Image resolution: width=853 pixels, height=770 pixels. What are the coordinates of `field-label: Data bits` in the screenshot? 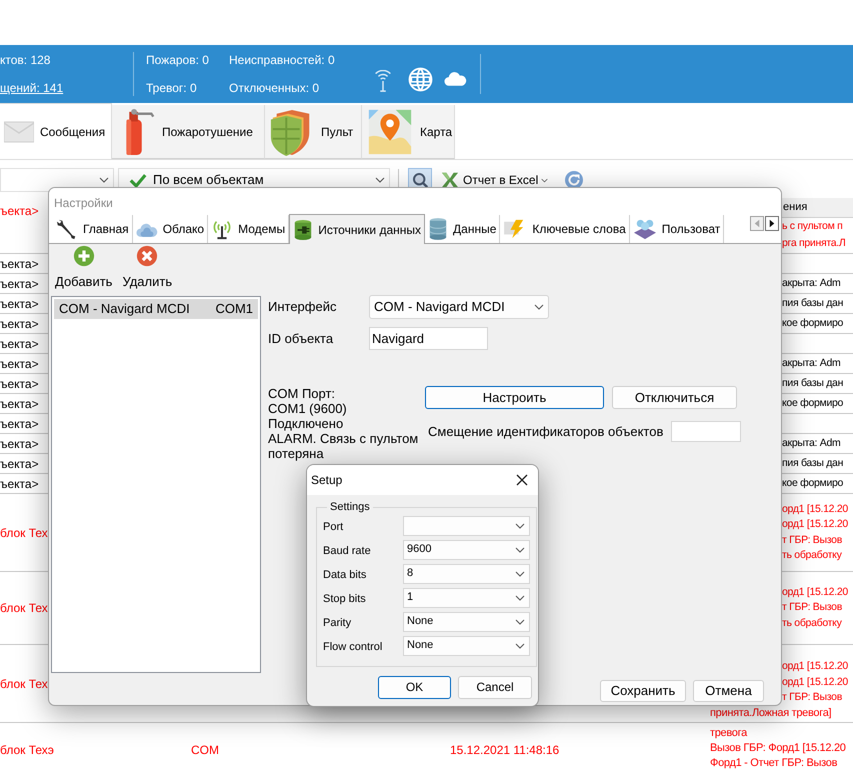 It's located at (345, 575).